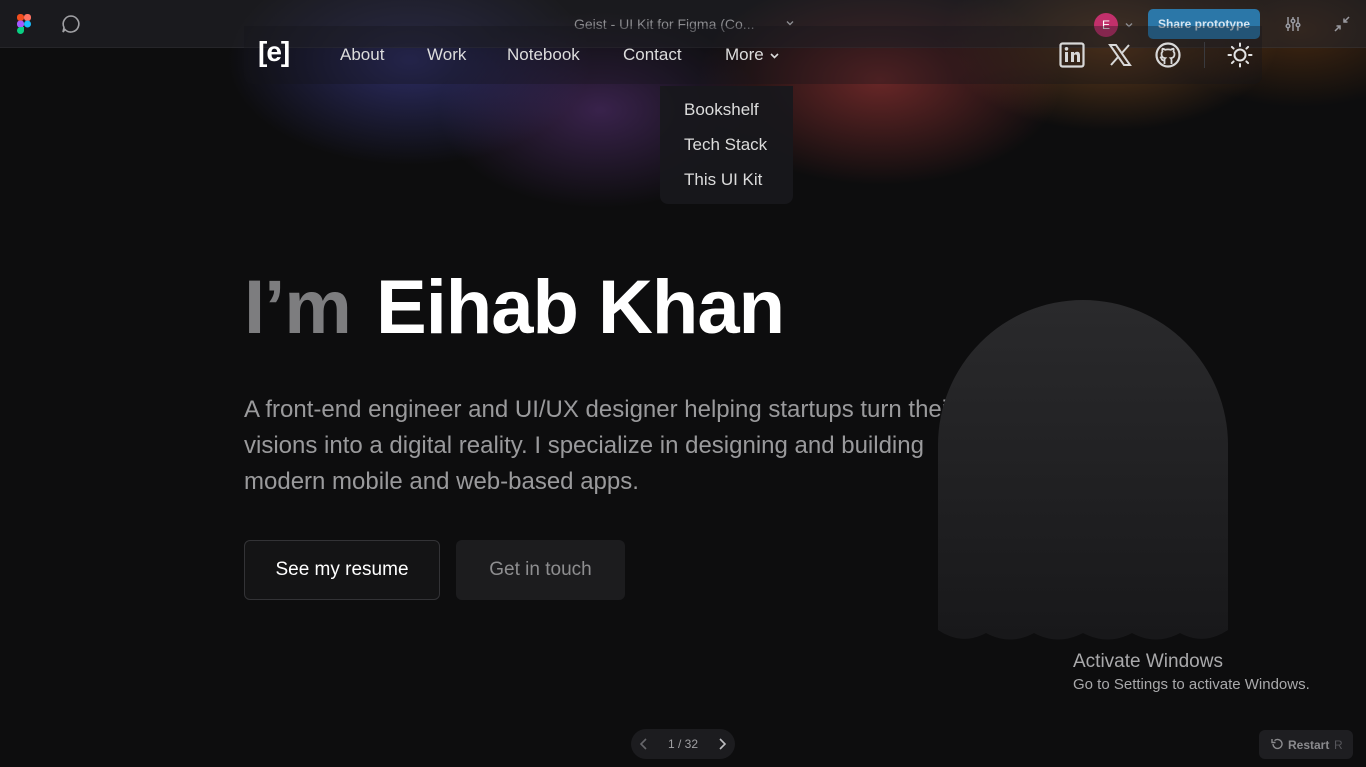 The image size is (1366, 767). What do you see at coordinates (446, 55) in the screenshot?
I see `nav-link-work: Work` at bounding box center [446, 55].